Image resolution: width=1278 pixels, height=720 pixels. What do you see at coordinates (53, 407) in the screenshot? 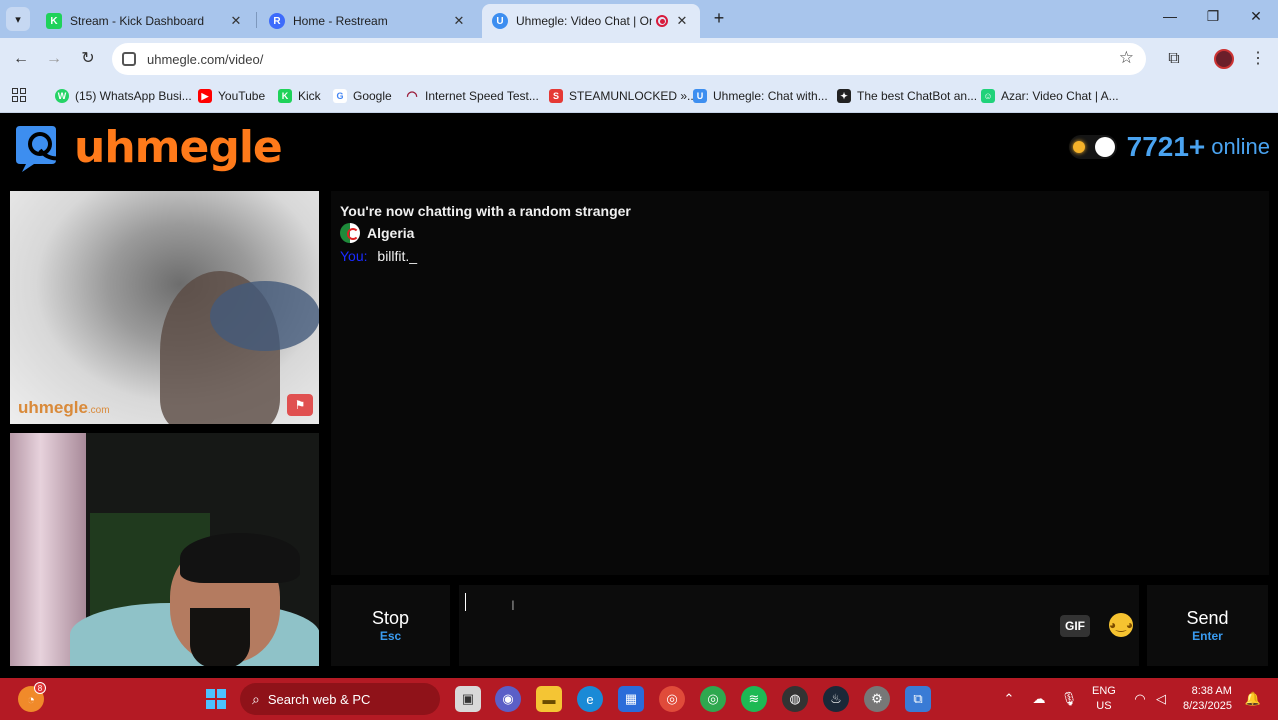
I see `watermark-text: uhmegle` at bounding box center [53, 407].